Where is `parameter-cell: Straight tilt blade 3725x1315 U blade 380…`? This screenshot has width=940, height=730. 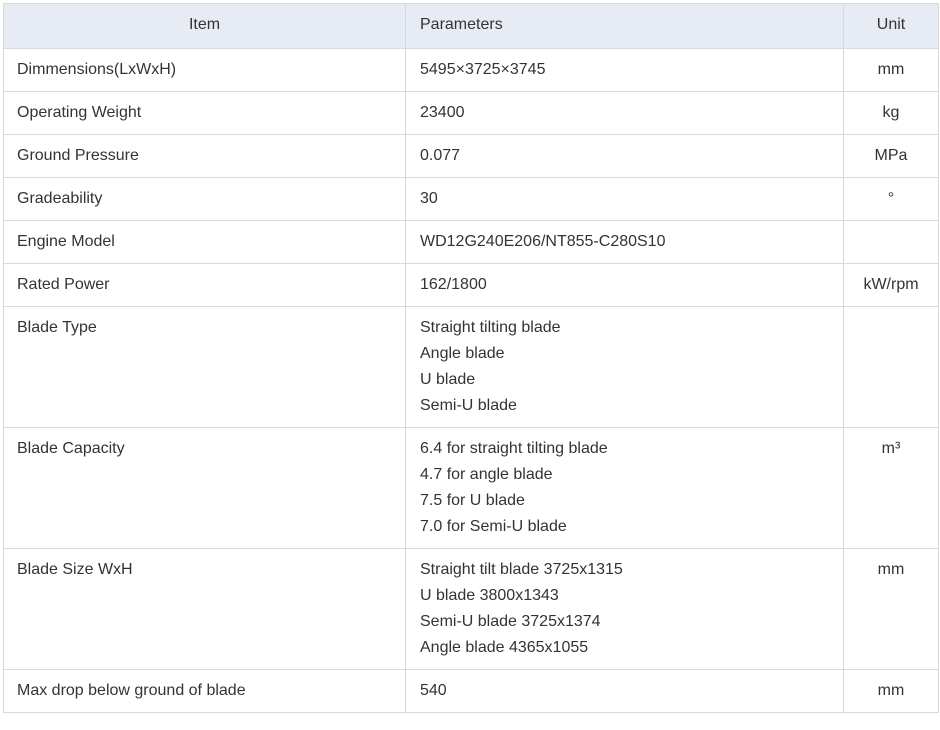
parameter-cell: Straight tilt blade 3725x1315 U blade 380… is located at coordinates (624, 609).